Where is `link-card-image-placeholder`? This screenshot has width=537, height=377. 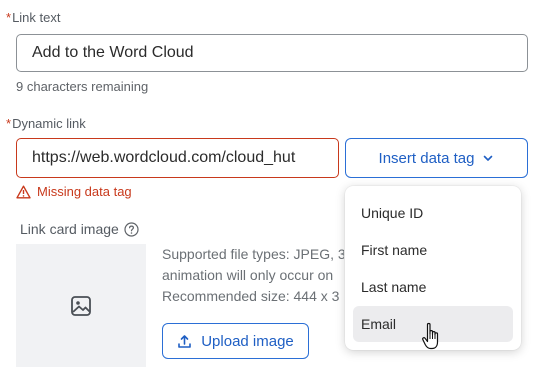
link-card-image-placeholder is located at coordinates (81, 305).